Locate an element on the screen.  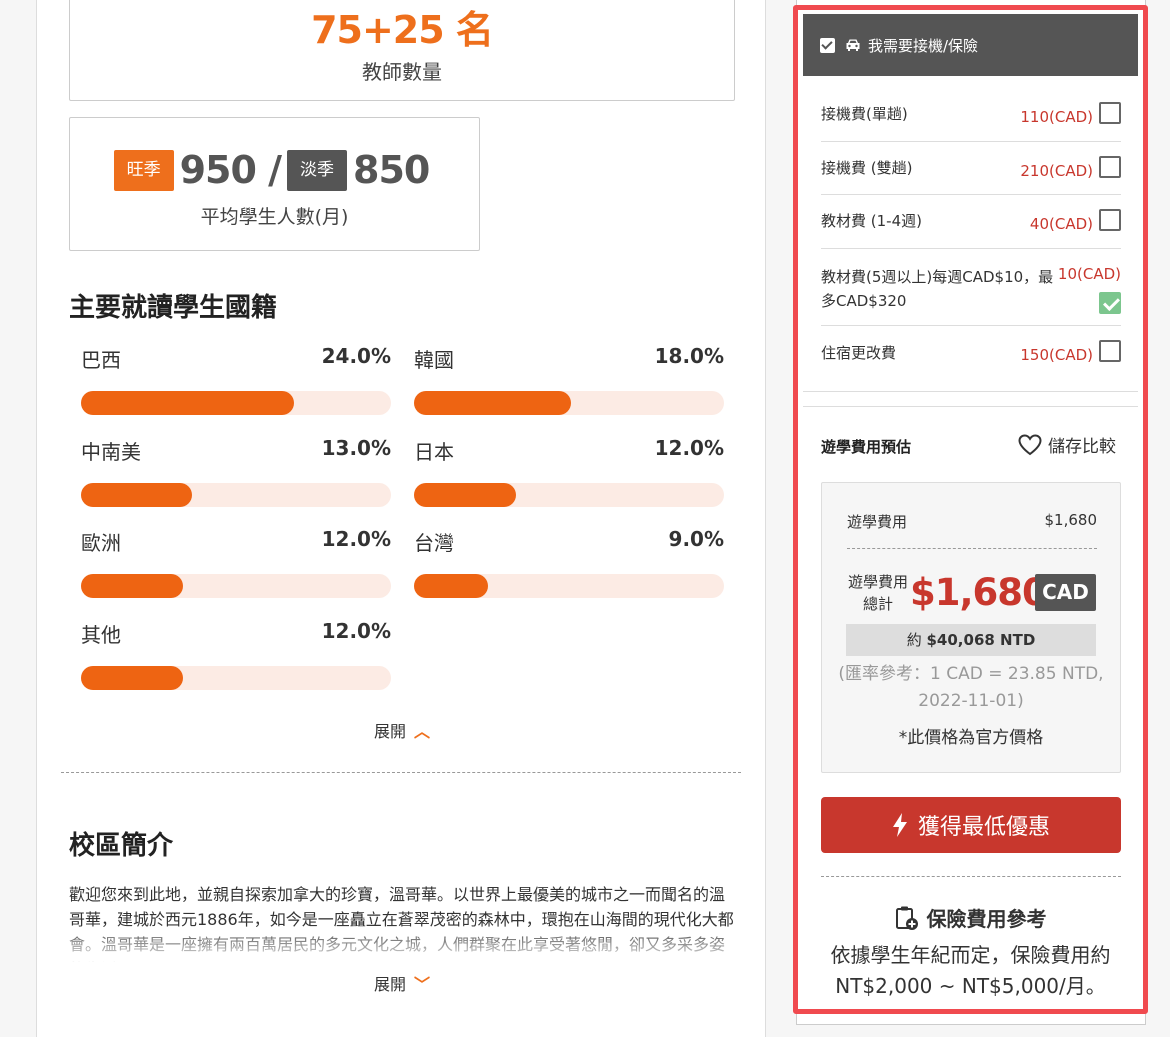
teacher-count-label: 教師數量 is located at coordinates (402, 72).